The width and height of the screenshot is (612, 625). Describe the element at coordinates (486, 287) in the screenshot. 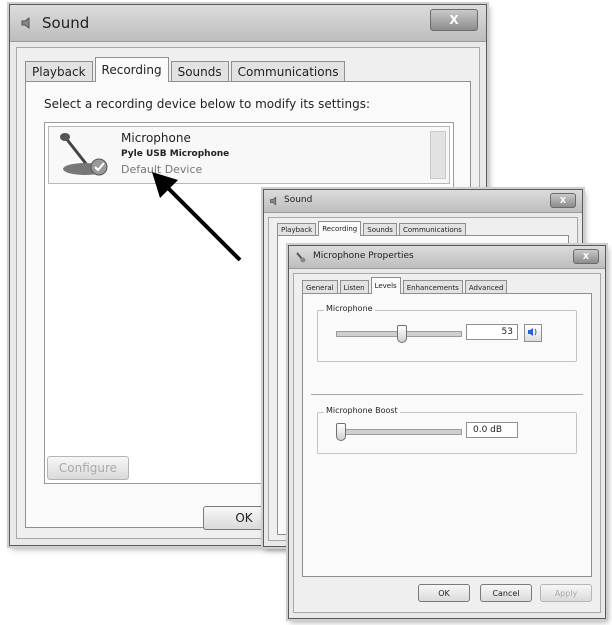

I see `tab-advanced: Advanced` at that location.